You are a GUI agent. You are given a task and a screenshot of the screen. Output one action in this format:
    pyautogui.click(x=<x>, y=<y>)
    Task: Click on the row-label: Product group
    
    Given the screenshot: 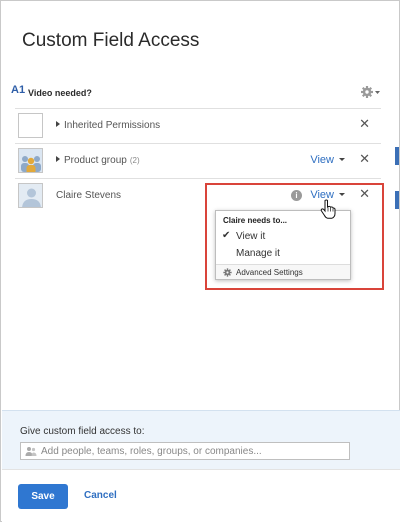 What is the action you would take?
    pyautogui.click(x=95, y=160)
    